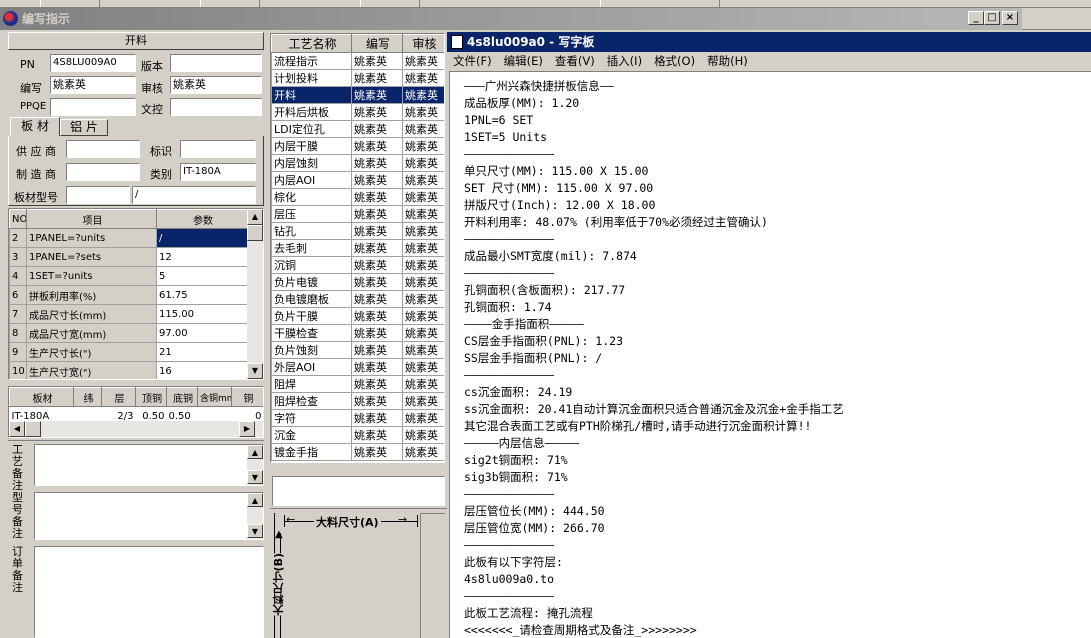  I want to click on col-header-item: 项目, so click(91, 219).